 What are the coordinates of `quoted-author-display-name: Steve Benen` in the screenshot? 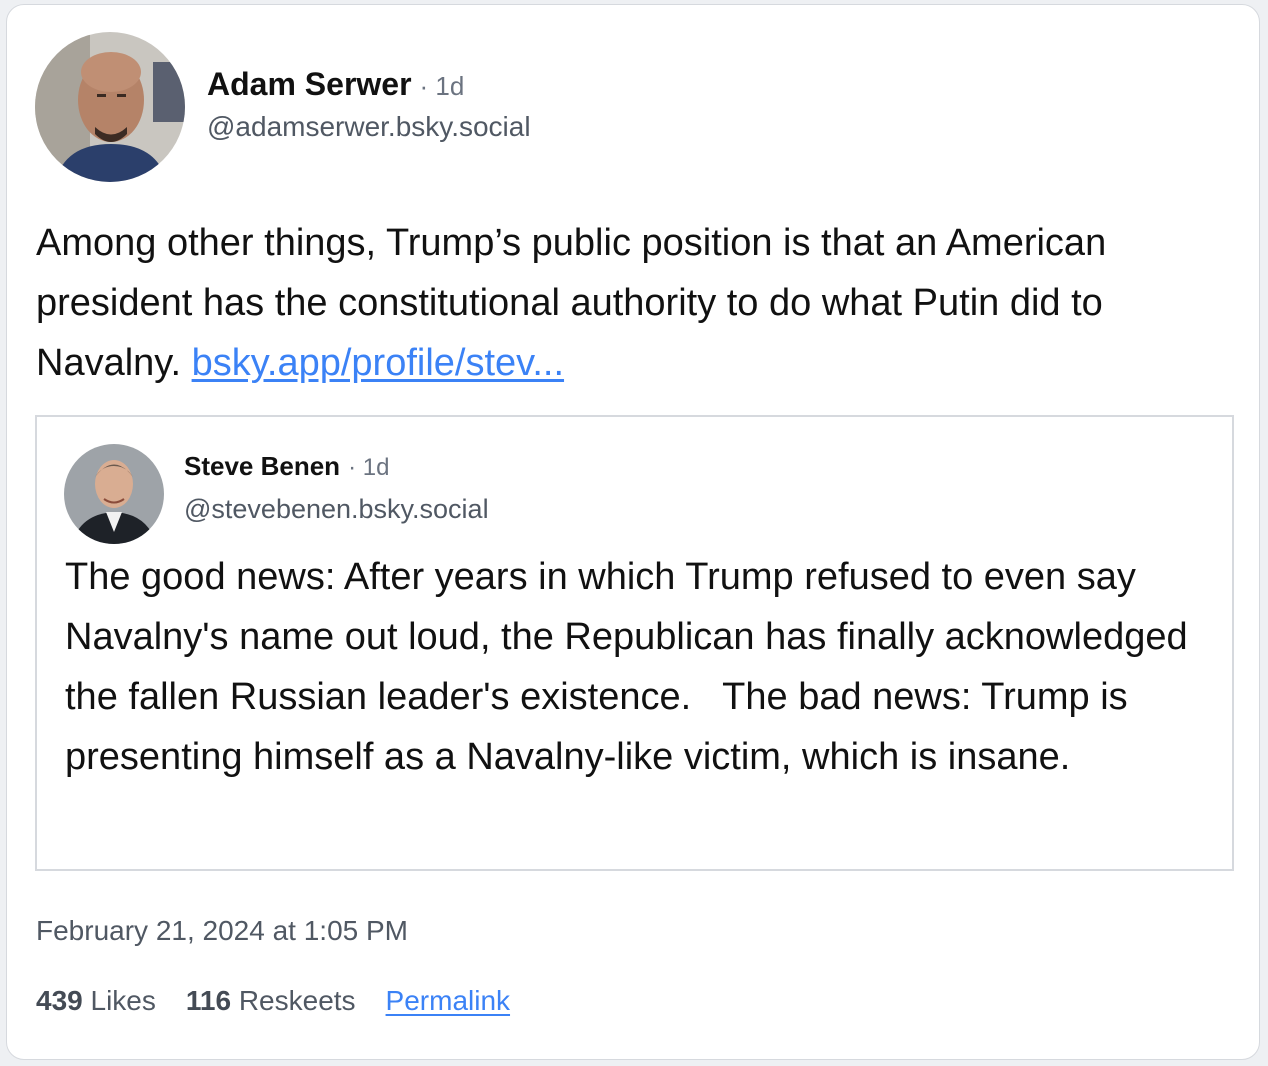 It's located at (262, 466).